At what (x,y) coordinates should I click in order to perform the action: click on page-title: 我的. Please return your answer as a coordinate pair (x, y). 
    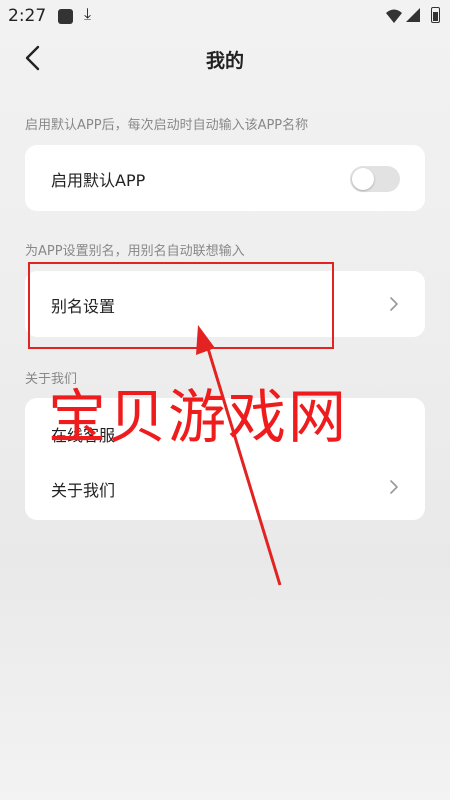
    Looking at the image, I should click on (224, 61).